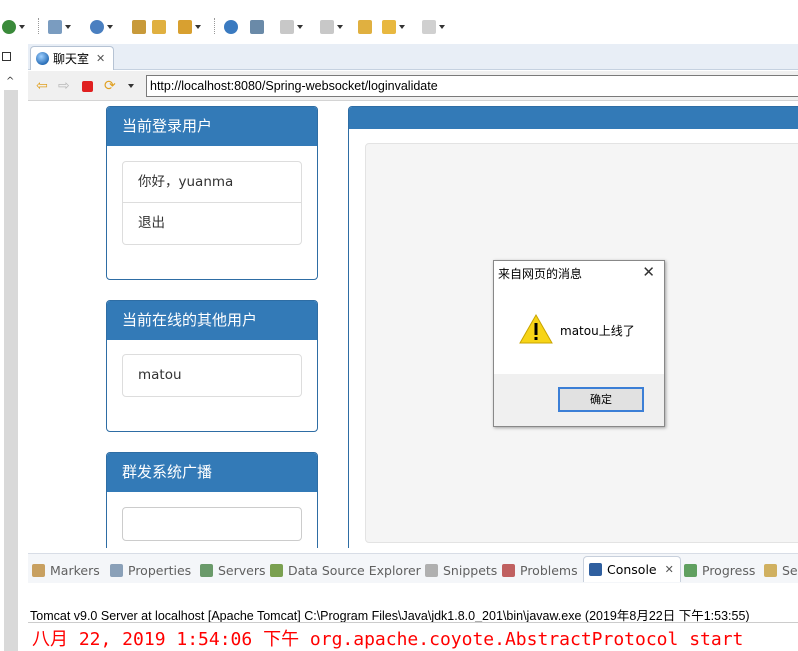 The width and height of the screenshot is (798, 651). What do you see at coordinates (431, 570) in the screenshot?
I see `snippets-icon` at bounding box center [431, 570].